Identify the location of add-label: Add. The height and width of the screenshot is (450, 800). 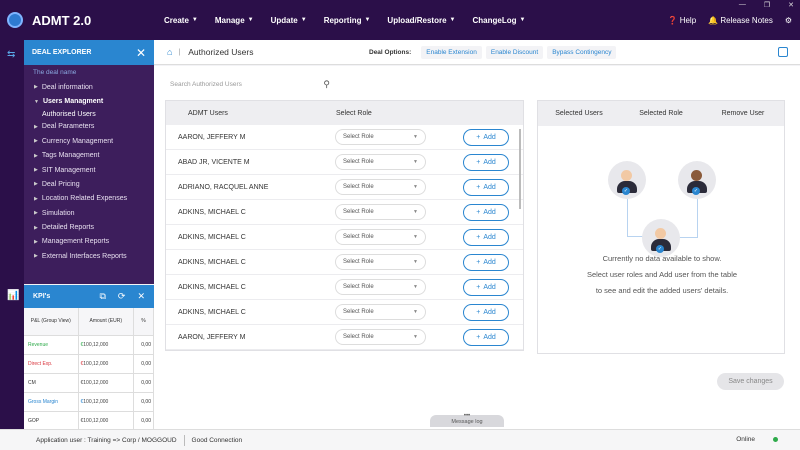
(489, 287).